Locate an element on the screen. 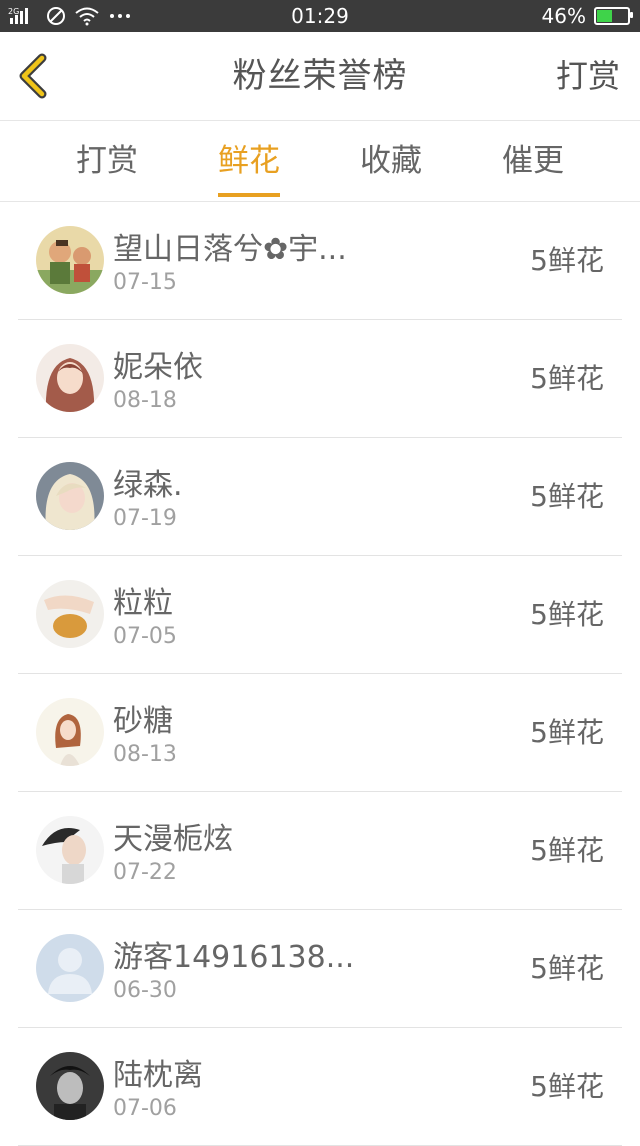  fan-name: 陆枕离 is located at coordinates (158, 1075).